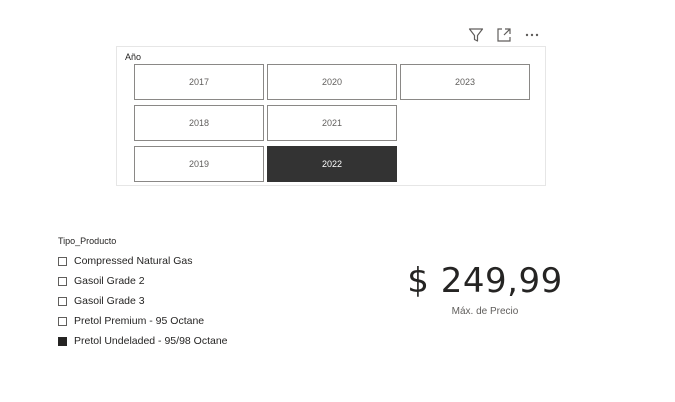 This screenshot has height=402, width=675. I want to click on focus-mode-icon, so click(504, 35).